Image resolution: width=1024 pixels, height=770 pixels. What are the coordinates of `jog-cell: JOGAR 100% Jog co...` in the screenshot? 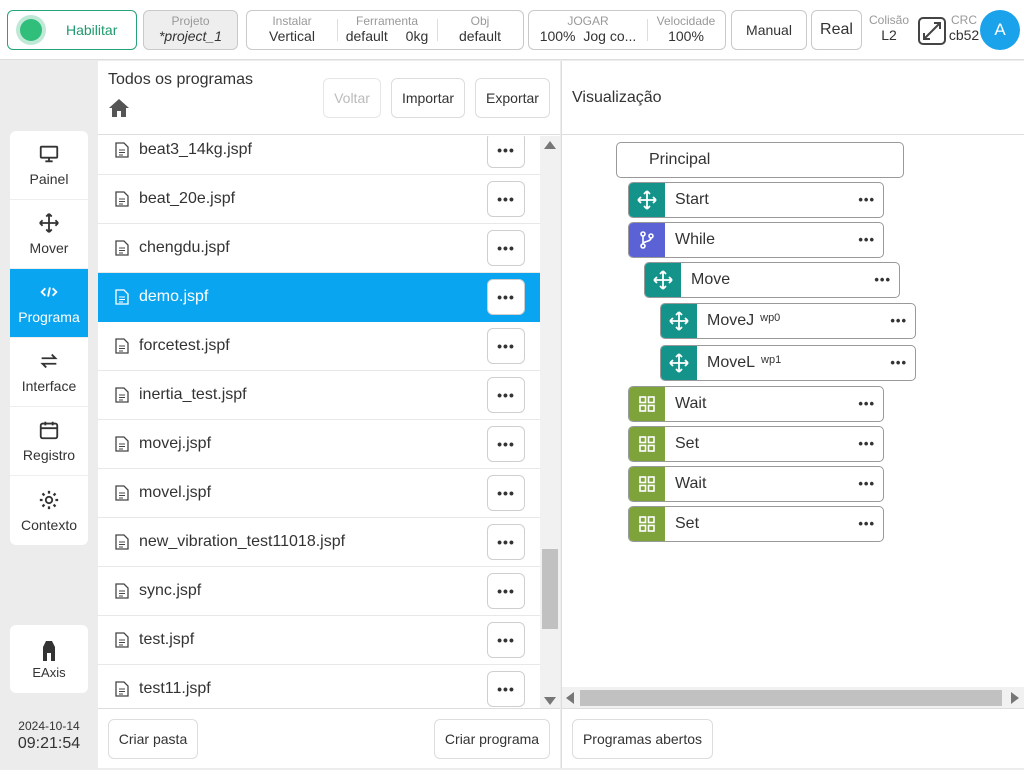 It's located at (588, 30).